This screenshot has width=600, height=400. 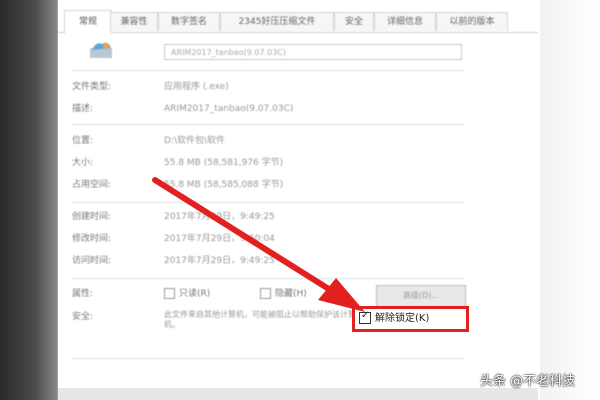 I want to click on tab-label: 数字签名, so click(x=188, y=22).